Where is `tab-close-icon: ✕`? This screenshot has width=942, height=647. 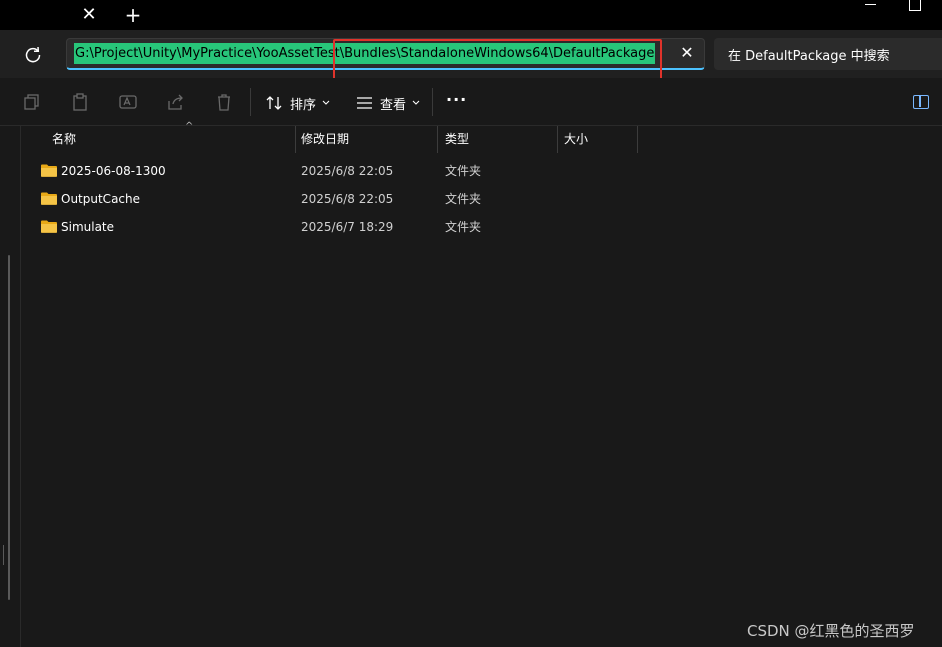
tab-close-icon: ✕ is located at coordinates (89, 15).